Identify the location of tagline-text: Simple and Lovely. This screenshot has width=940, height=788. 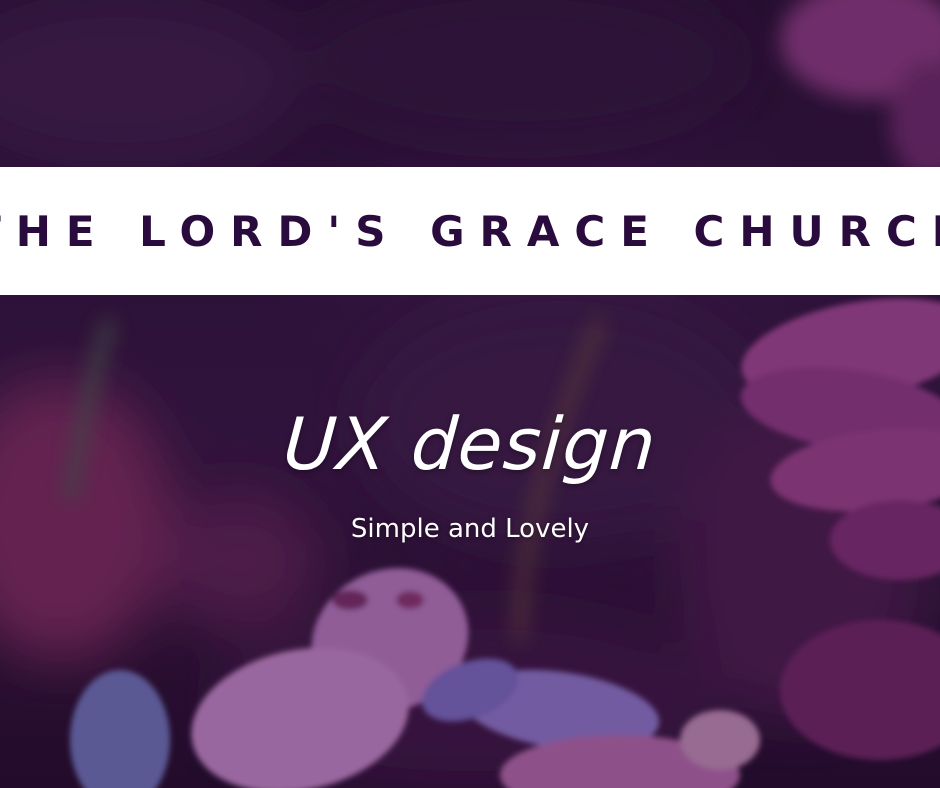
(470, 529).